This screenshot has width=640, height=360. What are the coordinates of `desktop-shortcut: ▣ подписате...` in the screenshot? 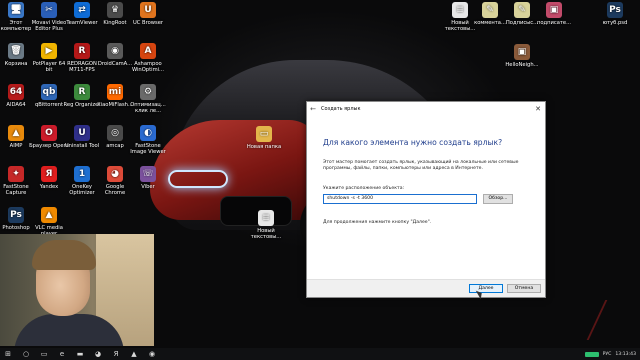 It's located at (554, 14).